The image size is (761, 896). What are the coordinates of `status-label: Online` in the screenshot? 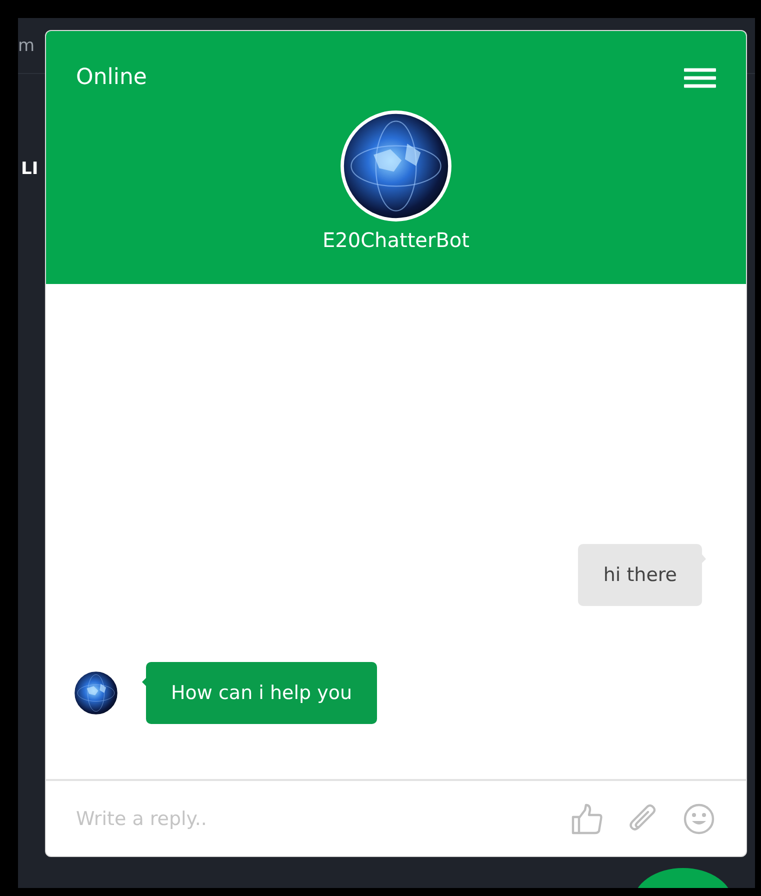 It's located at (111, 77).